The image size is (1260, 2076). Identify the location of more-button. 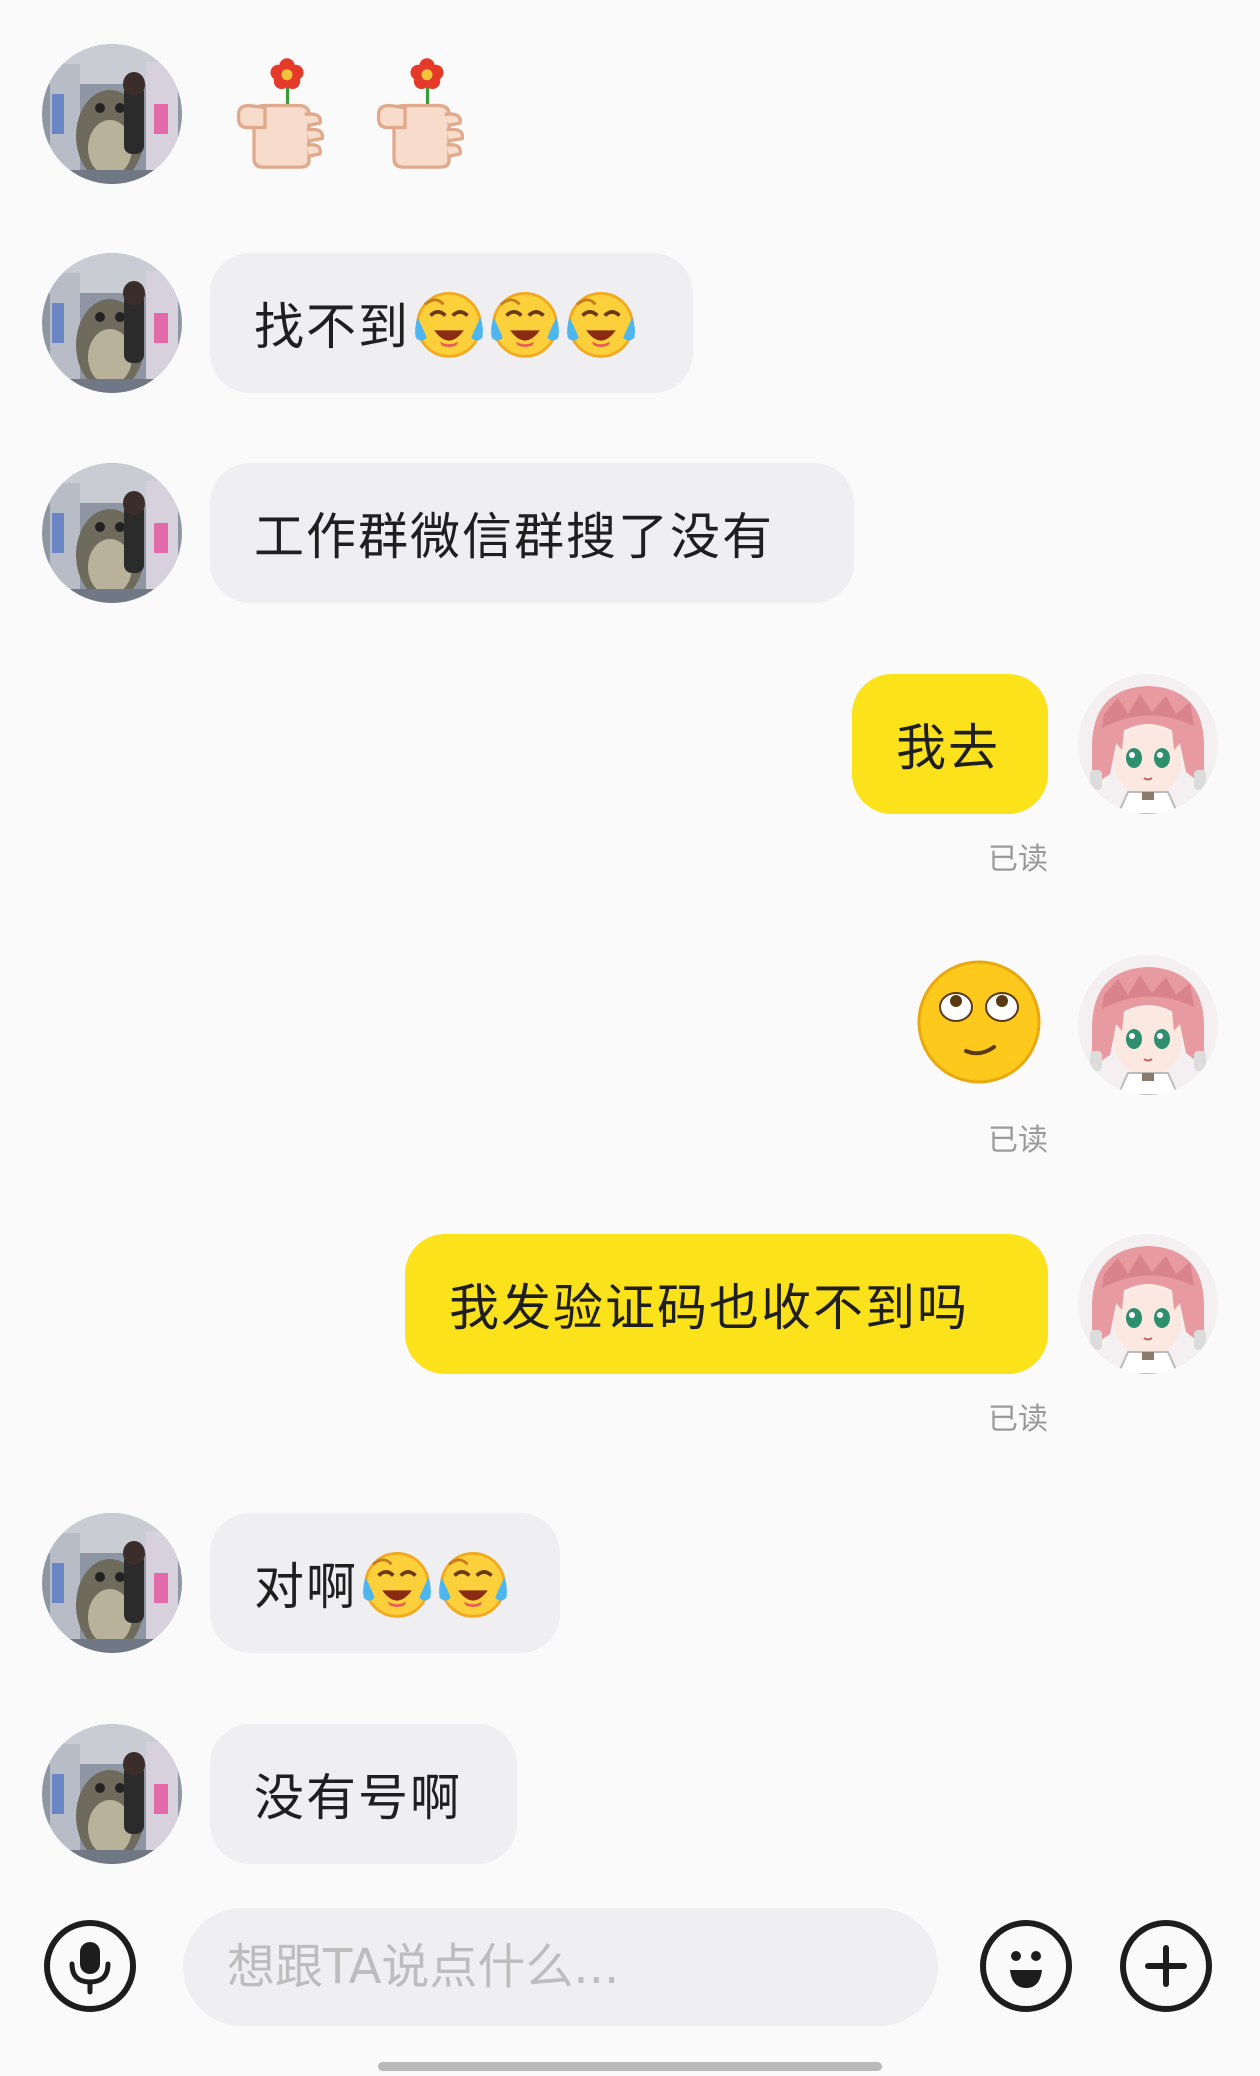
(1166, 1966).